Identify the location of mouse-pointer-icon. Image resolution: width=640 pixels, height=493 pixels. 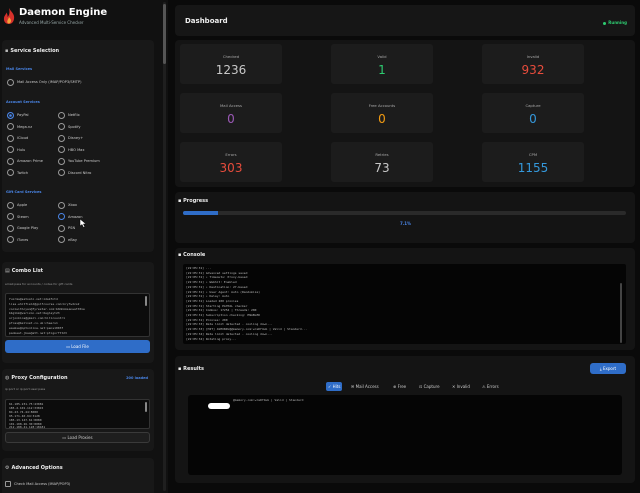
(83, 223).